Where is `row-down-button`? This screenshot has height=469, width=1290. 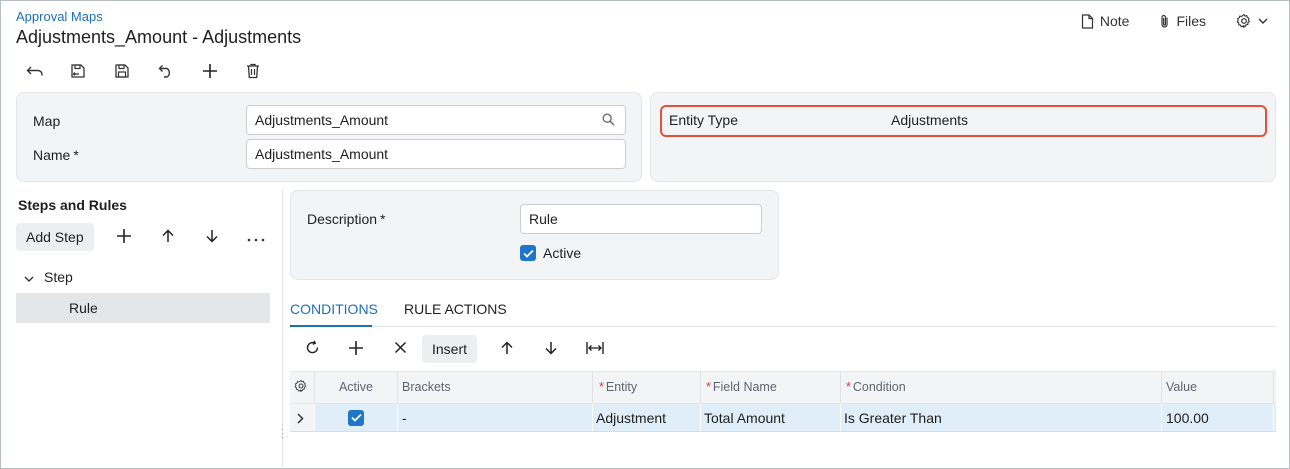 row-down-button is located at coordinates (551, 349).